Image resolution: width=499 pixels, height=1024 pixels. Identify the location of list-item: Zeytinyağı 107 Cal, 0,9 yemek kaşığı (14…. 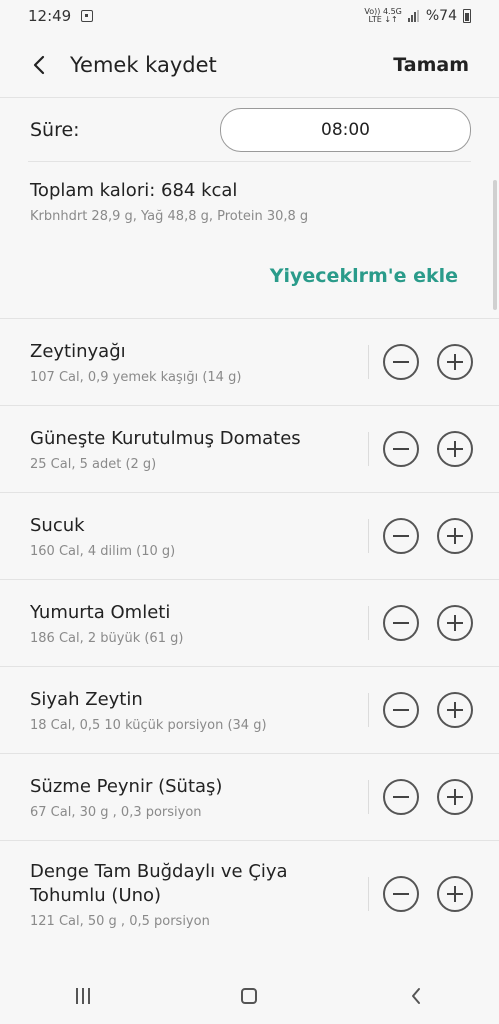
(249, 362).